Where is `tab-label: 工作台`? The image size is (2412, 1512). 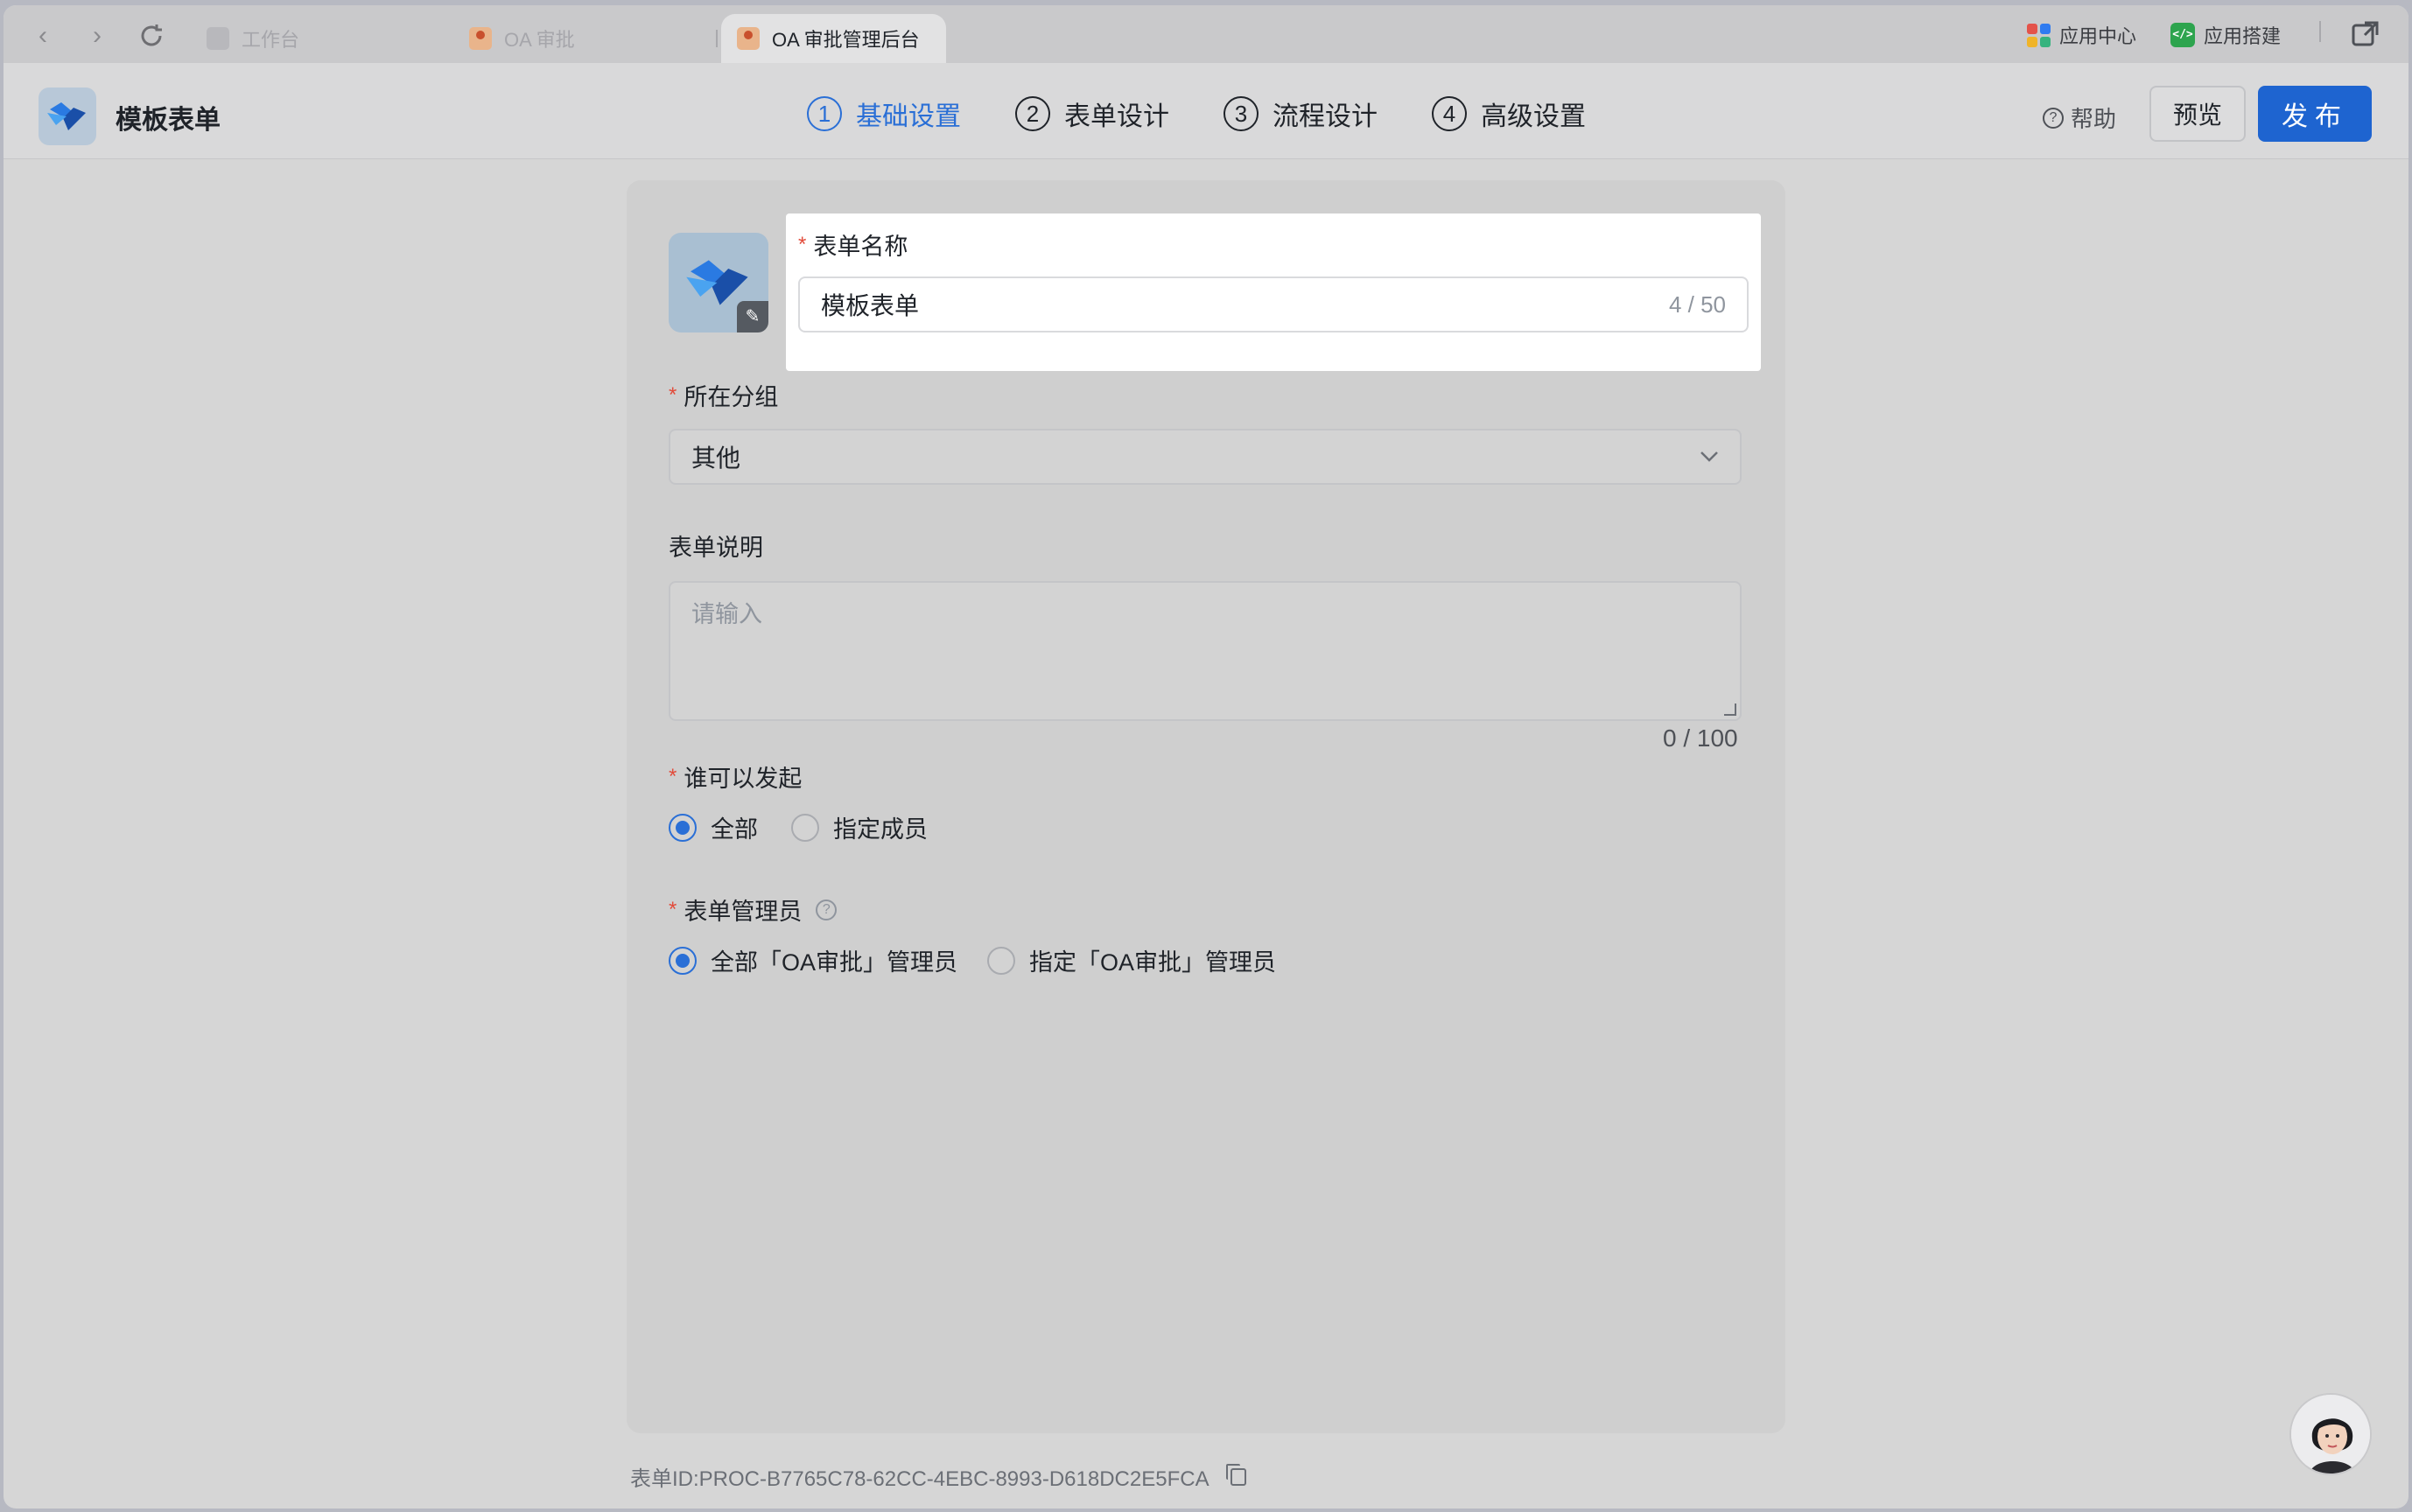 tab-label: 工作台 is located at coordinates (271, 40).